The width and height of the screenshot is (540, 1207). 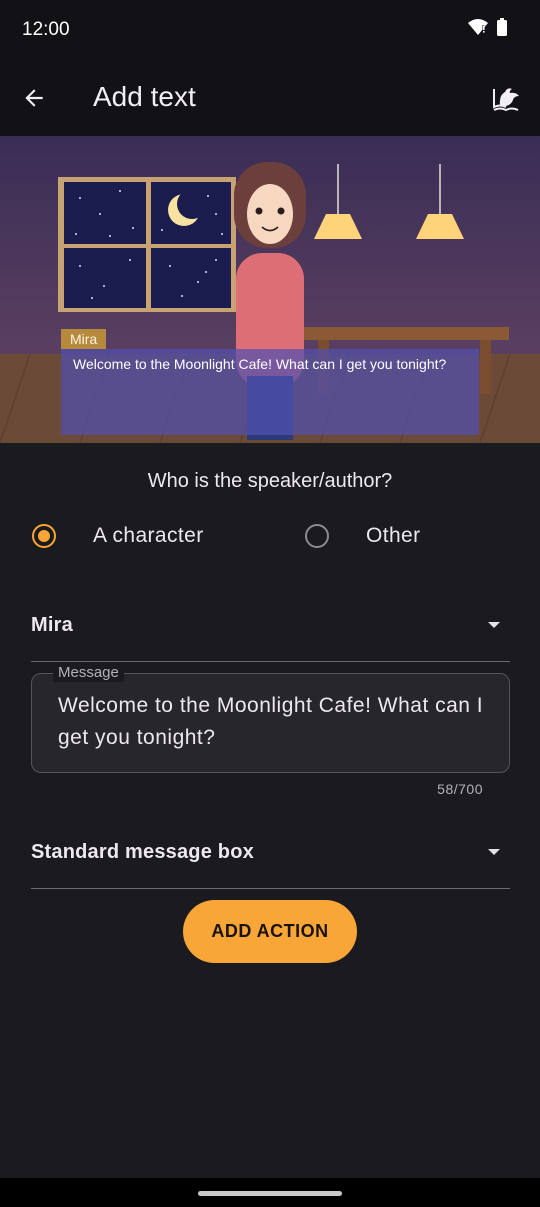 I want to click on stage-preview-button, so click(x=506, y=98).